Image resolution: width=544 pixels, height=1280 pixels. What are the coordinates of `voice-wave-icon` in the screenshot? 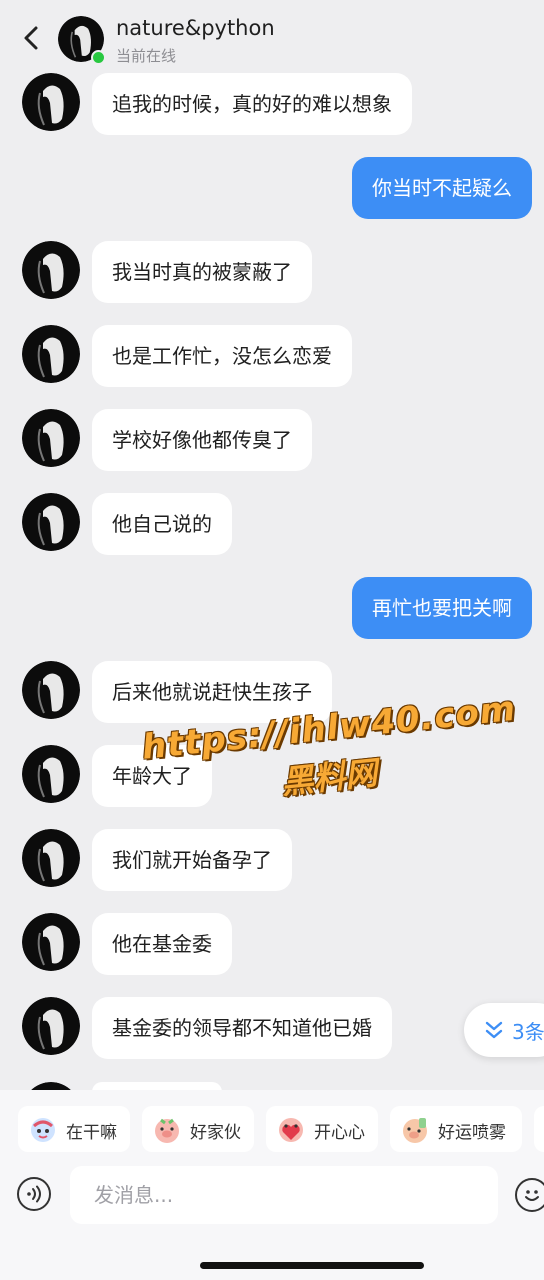 It's located at (34, 1194).